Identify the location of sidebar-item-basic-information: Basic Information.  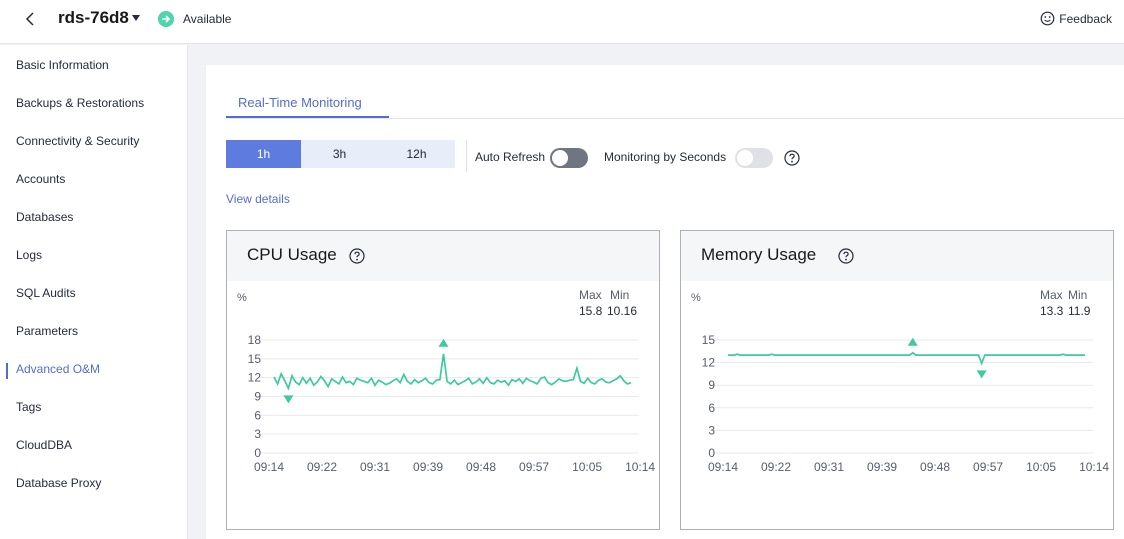
(94, 65).